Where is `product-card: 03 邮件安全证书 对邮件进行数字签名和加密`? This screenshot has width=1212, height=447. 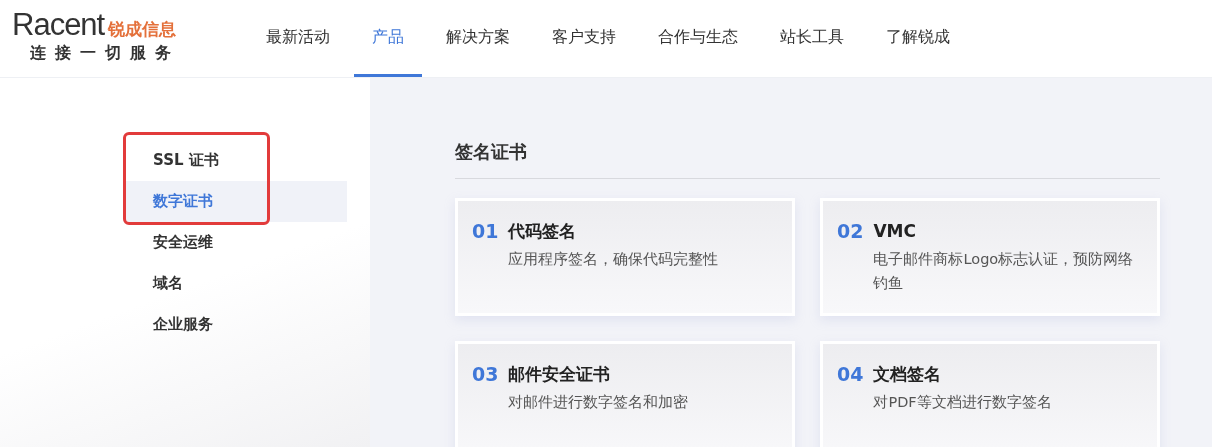 product-card: 03 邮件安全证书 对邮件进行数字签名和加密 is located at coordinates (625, 394).